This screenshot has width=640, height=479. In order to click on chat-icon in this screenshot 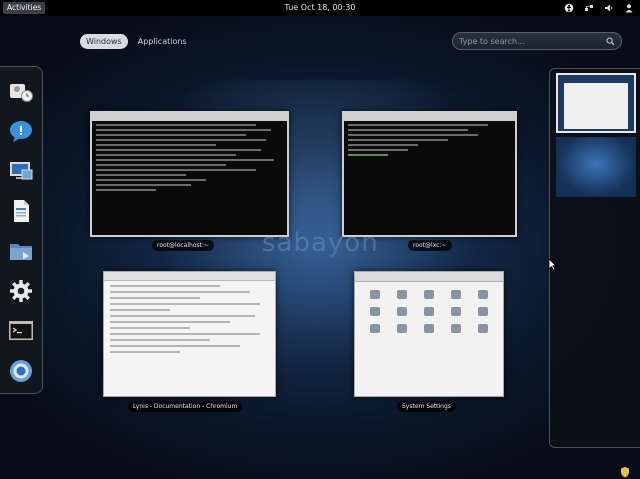, I will do `click(21, 131)`.